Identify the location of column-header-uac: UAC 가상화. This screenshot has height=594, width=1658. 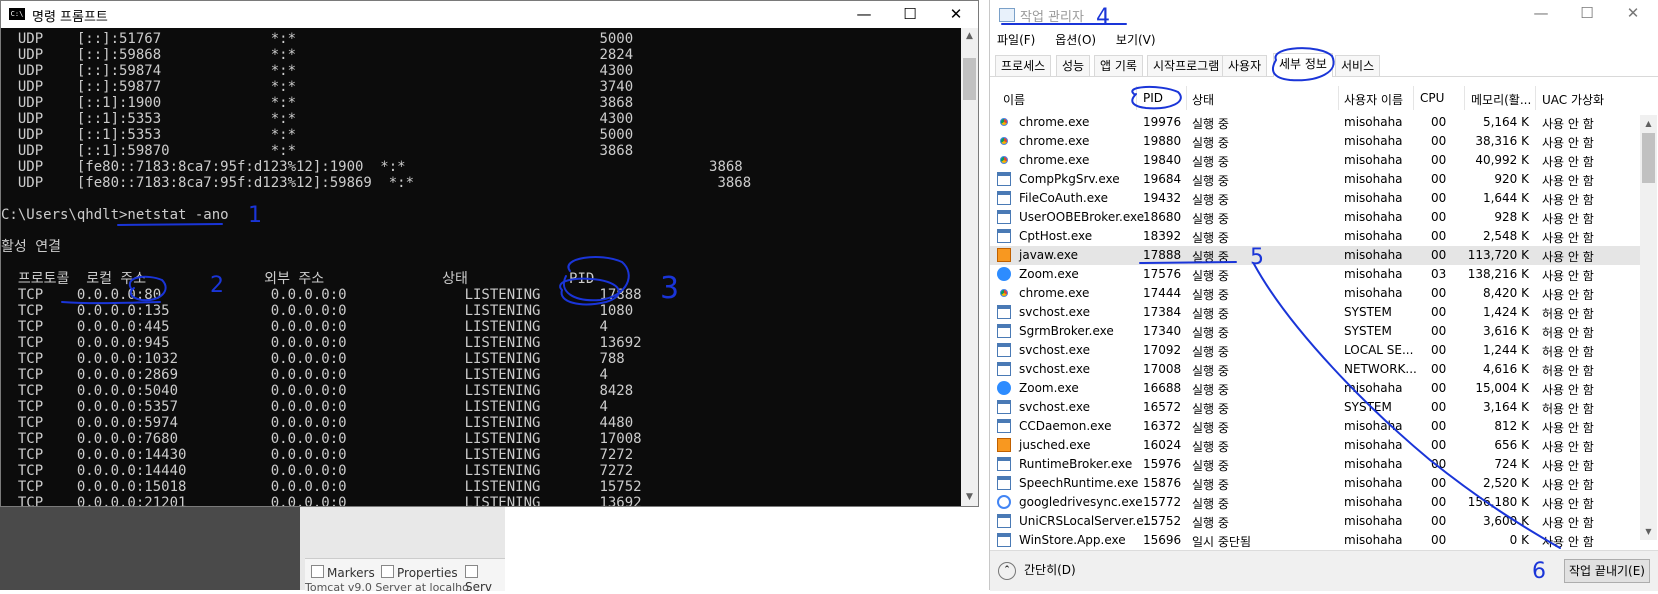
(1573, 99).